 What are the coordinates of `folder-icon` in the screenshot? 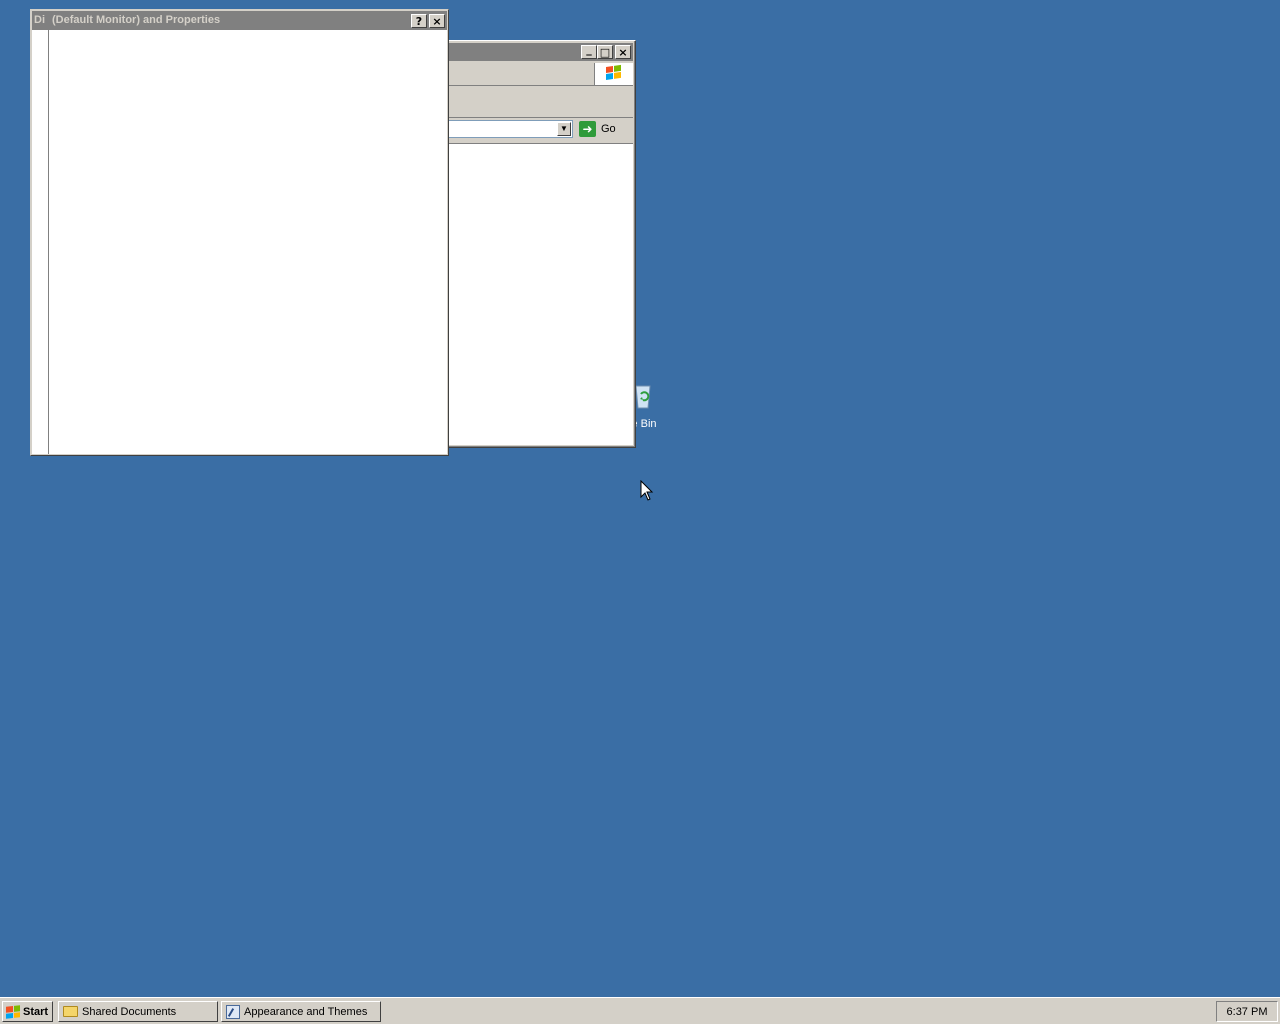 It's located at (70, 1011).